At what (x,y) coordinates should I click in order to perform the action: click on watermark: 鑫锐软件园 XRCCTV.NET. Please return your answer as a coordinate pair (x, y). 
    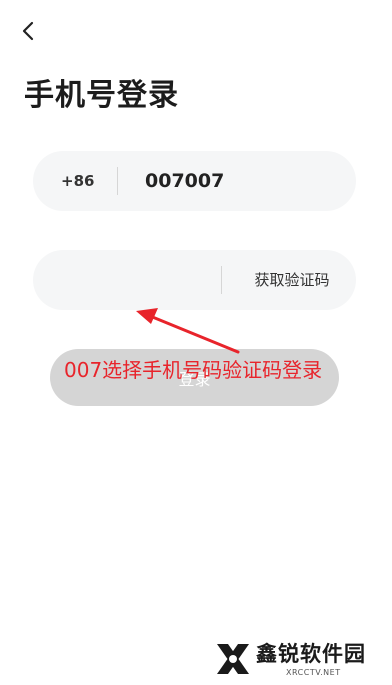
    Looking at the image, I should click on (294, 660).